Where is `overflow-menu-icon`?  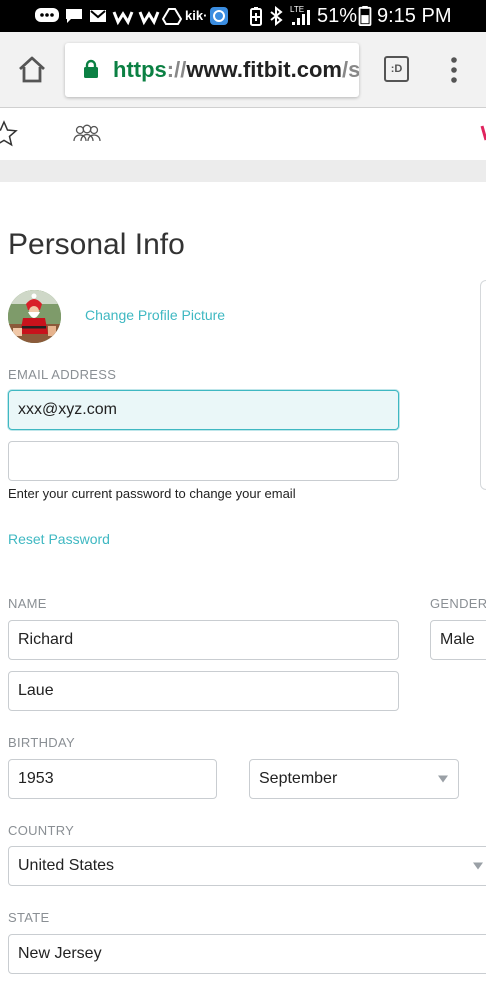 overflow-menu-icon is located at coordinates (454, 70).